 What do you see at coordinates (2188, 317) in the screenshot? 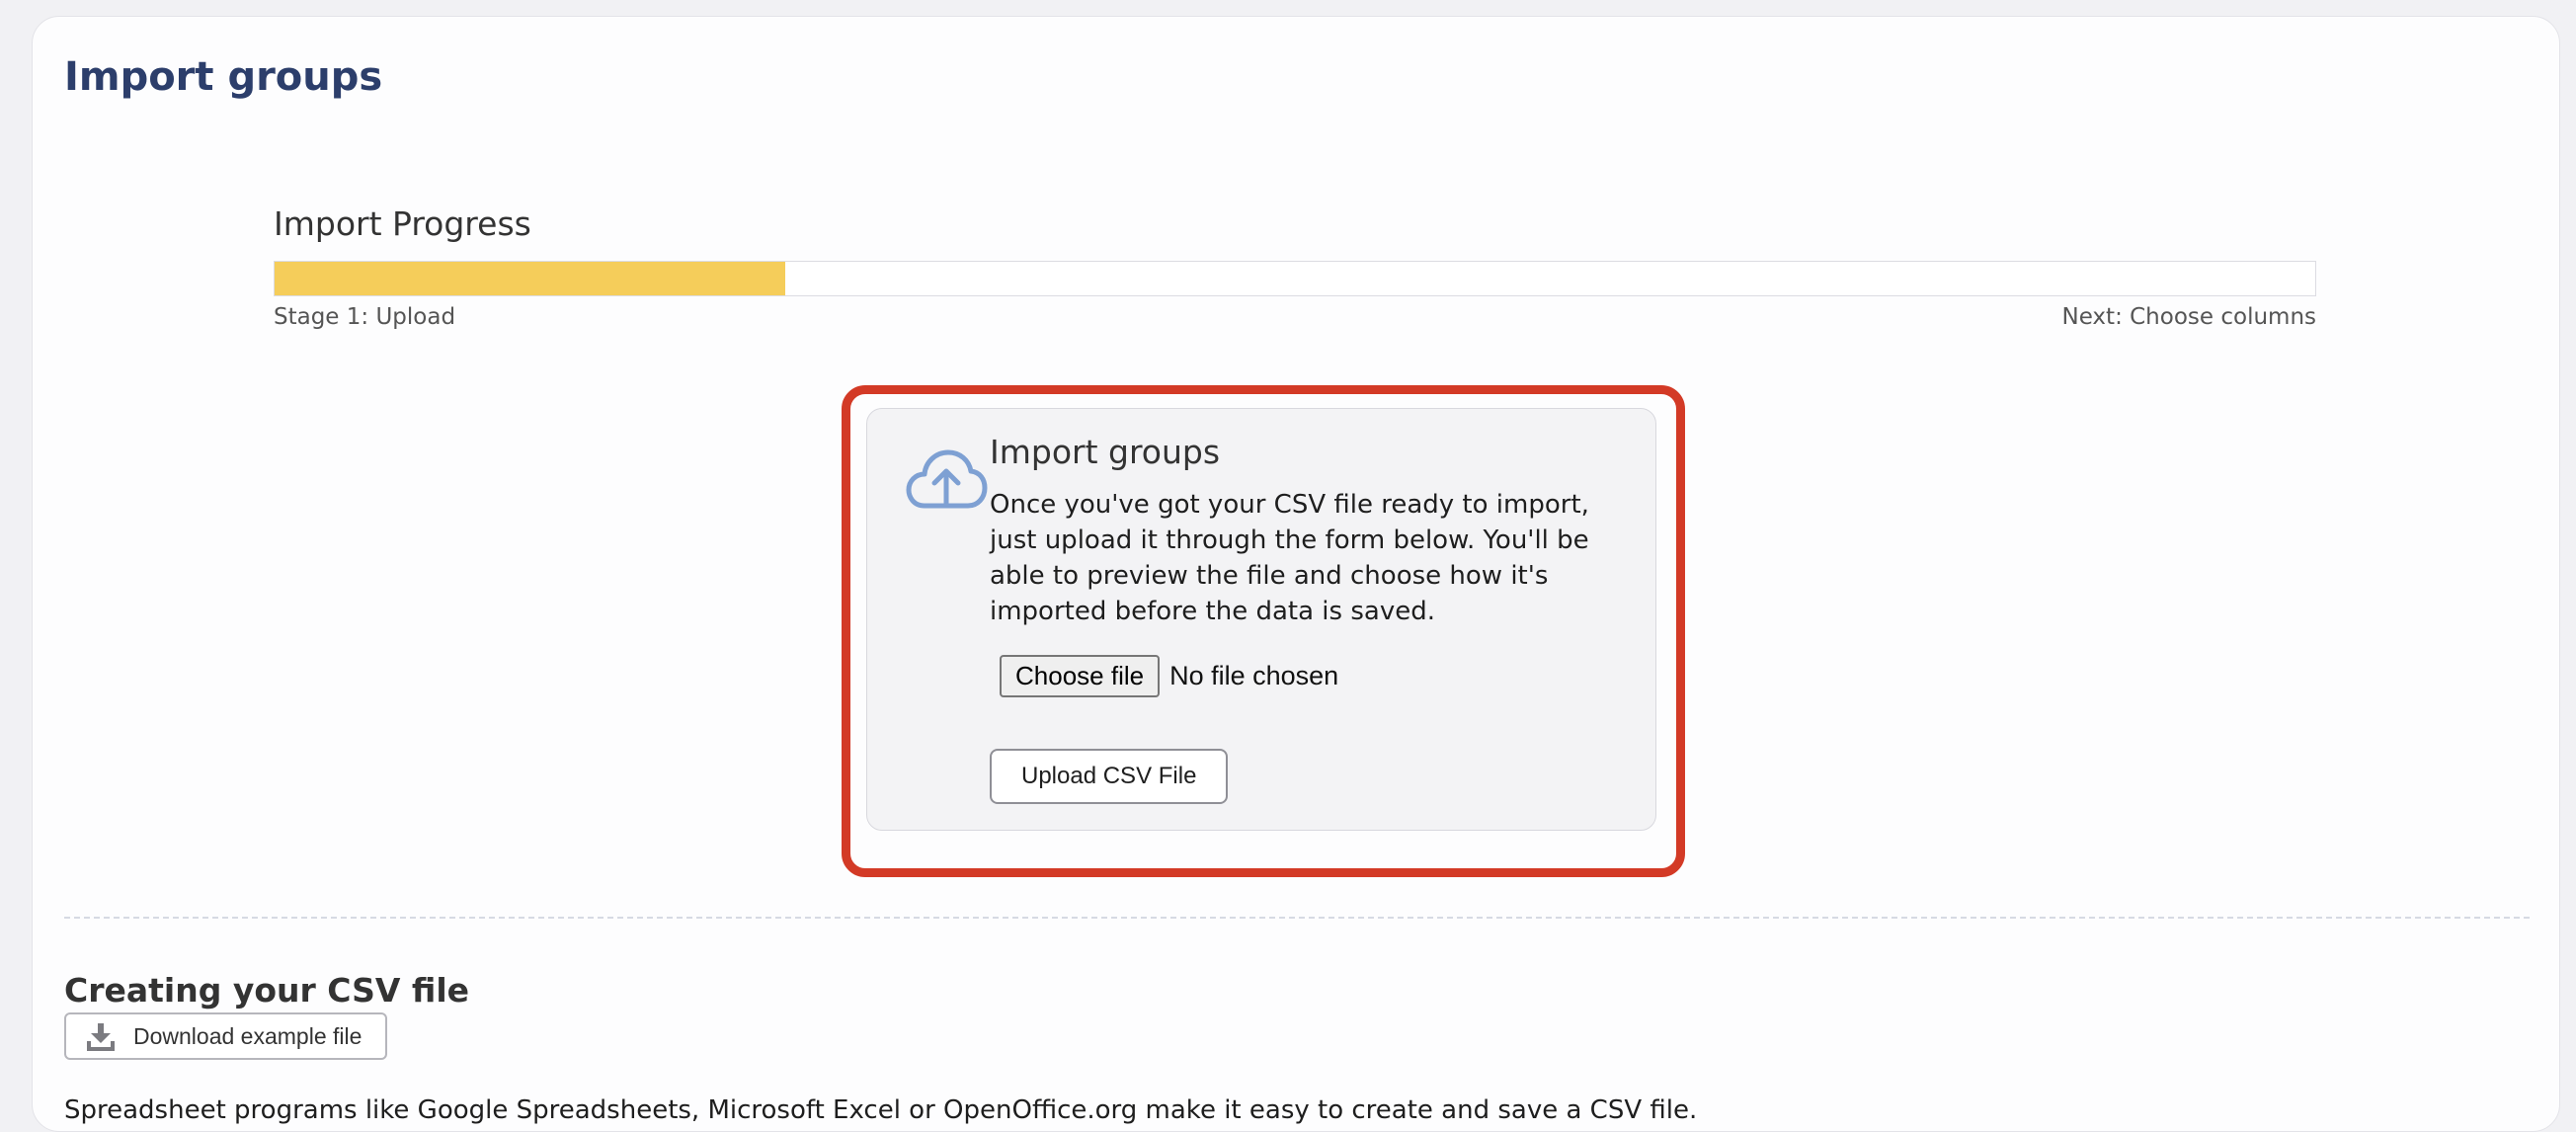
I see `progress-next-label: Next: Choose columns` at bounding box center [2188, 317].